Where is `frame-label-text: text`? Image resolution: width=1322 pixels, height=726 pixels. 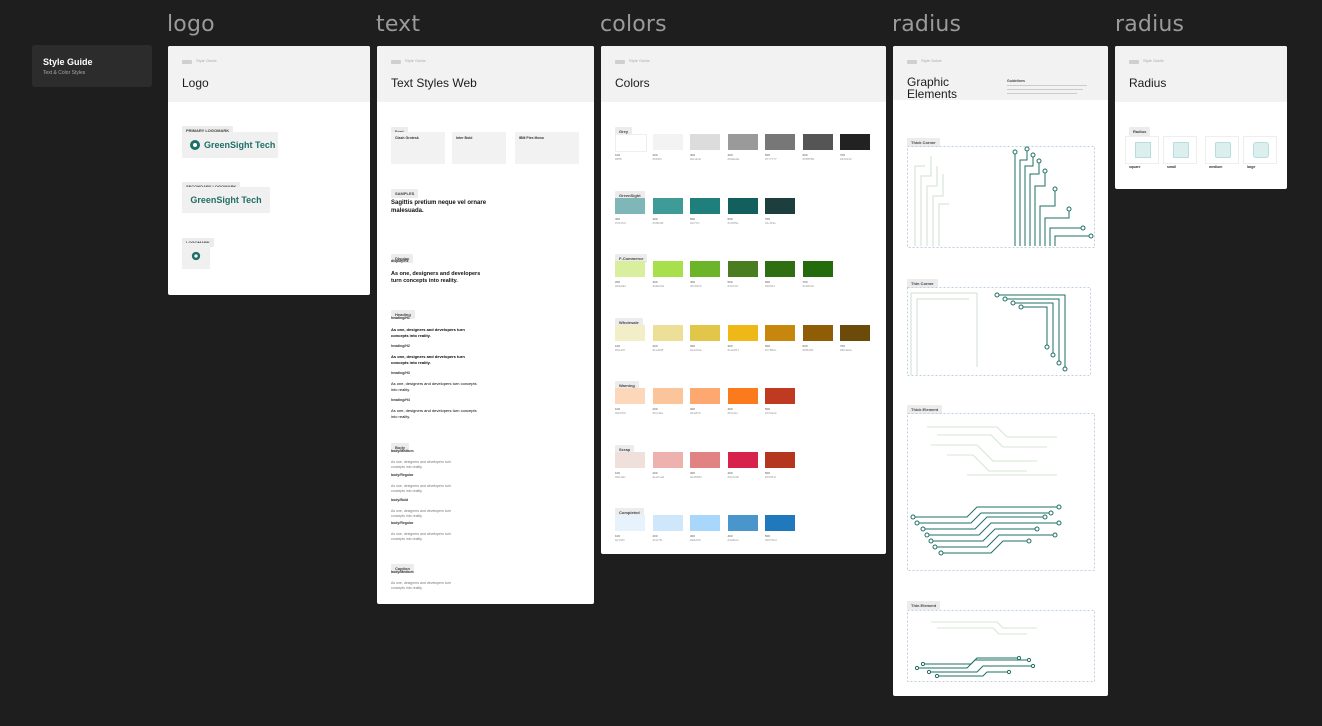
frame-label-text: text is located at coordinates (398, 24).